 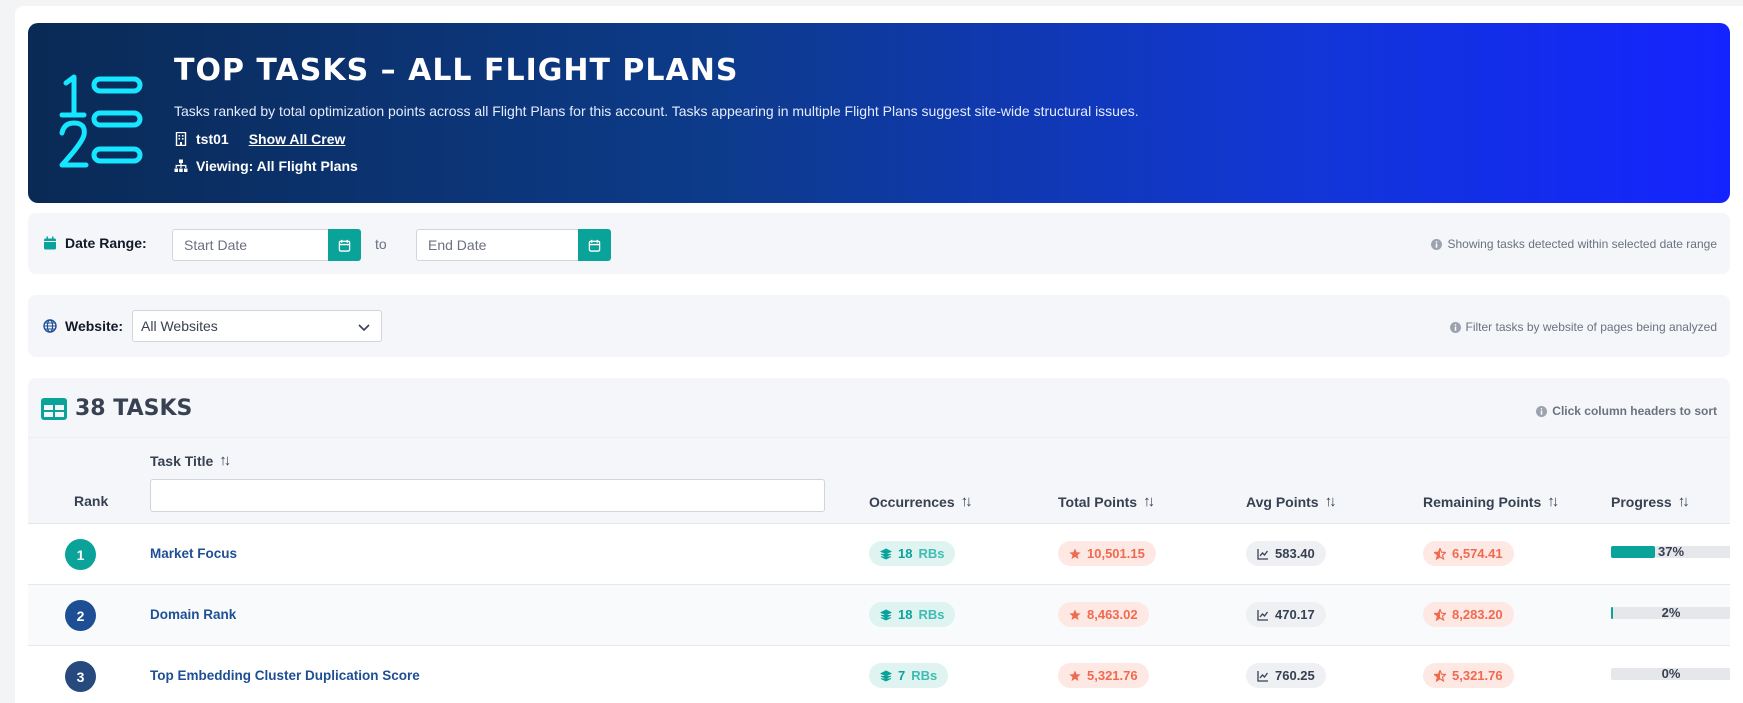 I want to click on avg-points-badge: 470.17, so click(x=1286, y=614).